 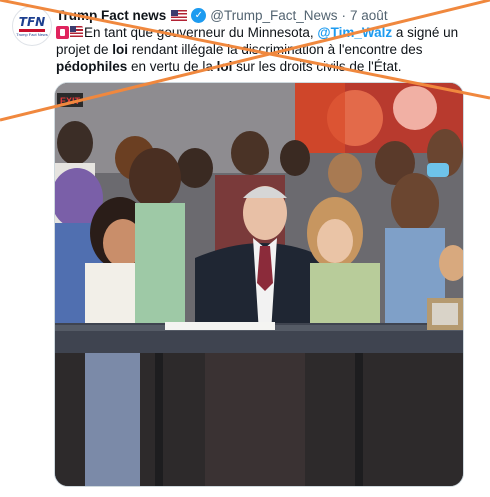 What do you see at coordinates (32, 21) in the screenshot?
I see `avatar-logo-text: TFN` at bounding box center [32, 21].